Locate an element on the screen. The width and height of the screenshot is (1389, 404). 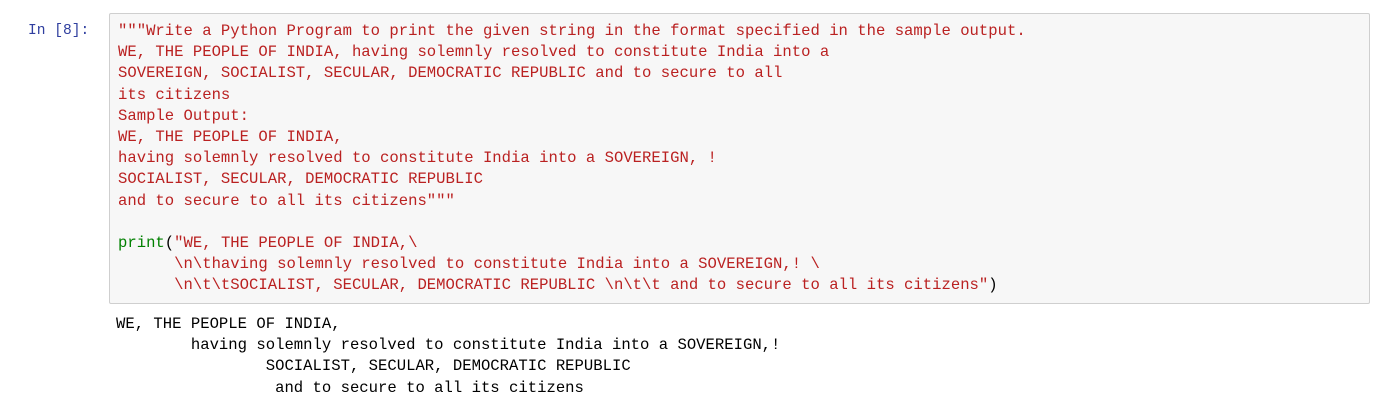
print-string: "WE, THE PEOPLE OF INDIA,\ is located at coordinates (296, 242).